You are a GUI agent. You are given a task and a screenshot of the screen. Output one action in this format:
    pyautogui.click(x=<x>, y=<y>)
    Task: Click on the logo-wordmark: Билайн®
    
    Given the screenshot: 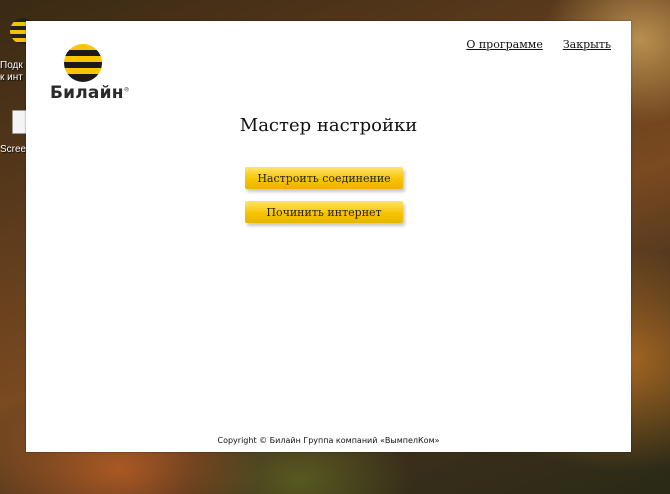 What is the action you would take?
    pyautogui.click(x=90, y=93)
    